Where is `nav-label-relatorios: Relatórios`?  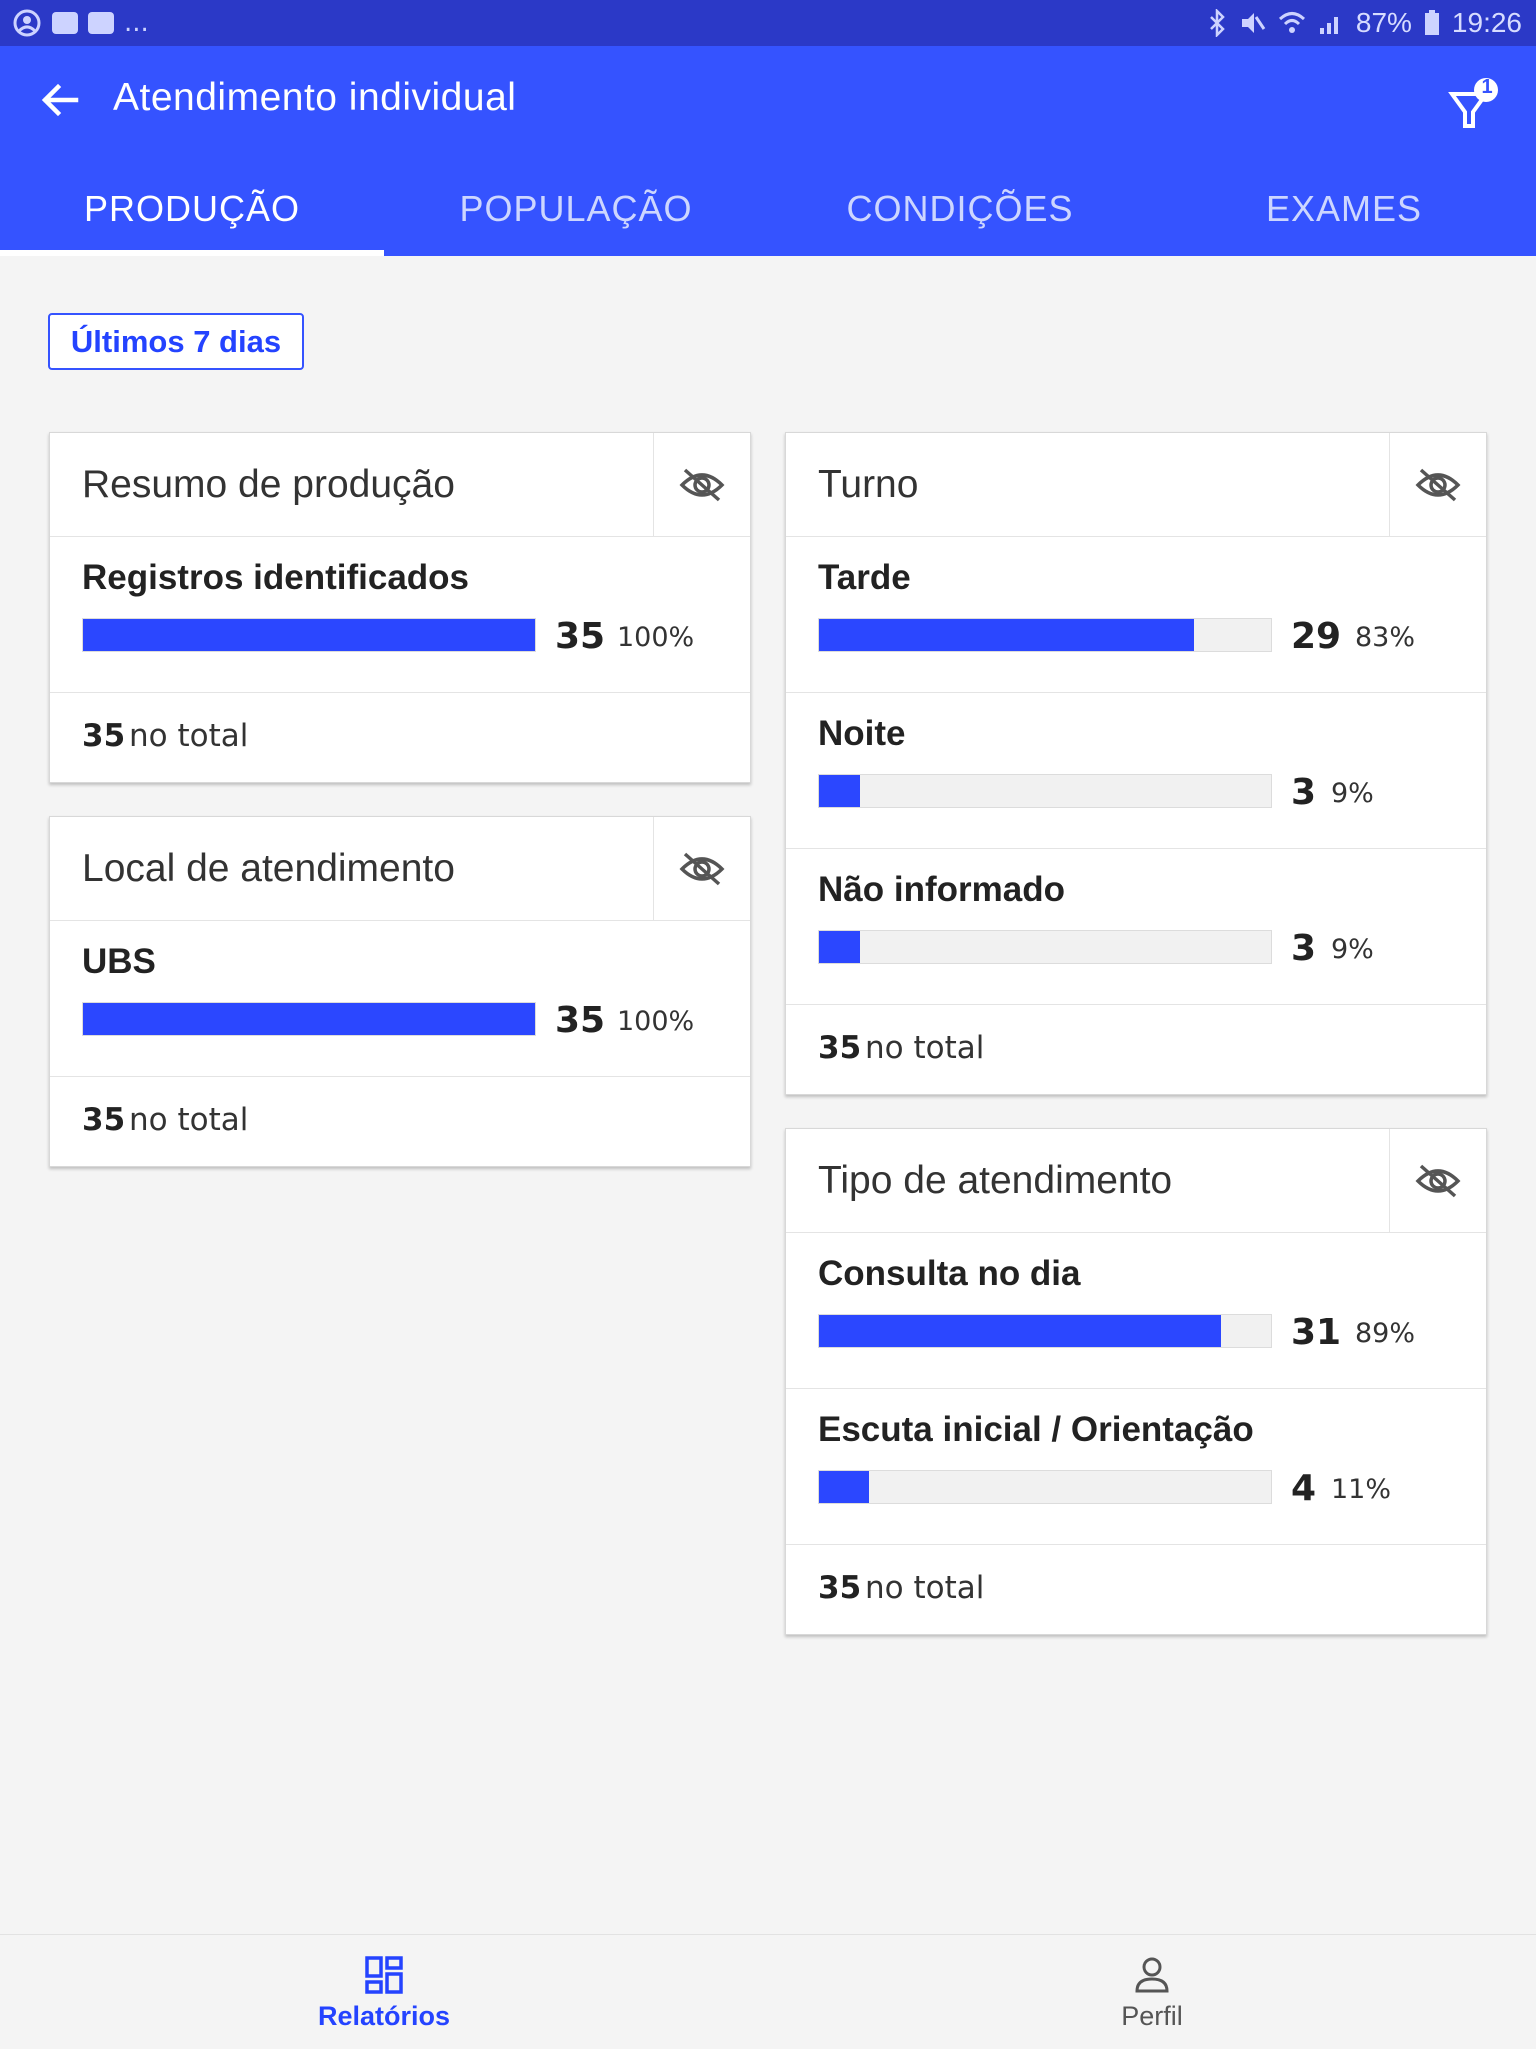 nav-label-relatorios: Relatórios is located at coordinates (384, 2016).